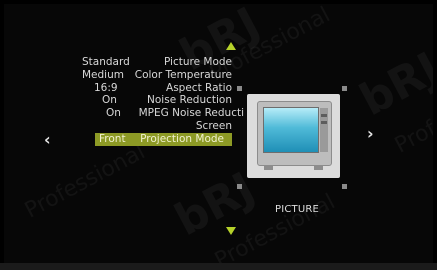 This screenshot has width=437, height=270. What do you see at coordinates (218, 266) in the screenshot?
I see `bottom-bar` at bounding box center [218, 266].